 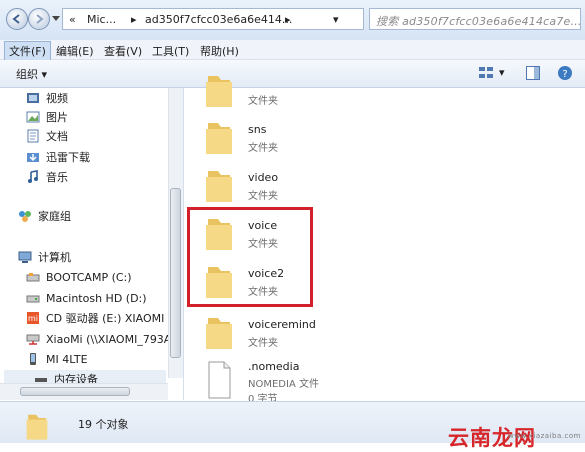 I want to click on nav-item-xunlei: 迅雷下载, so click(x=58, y=157).